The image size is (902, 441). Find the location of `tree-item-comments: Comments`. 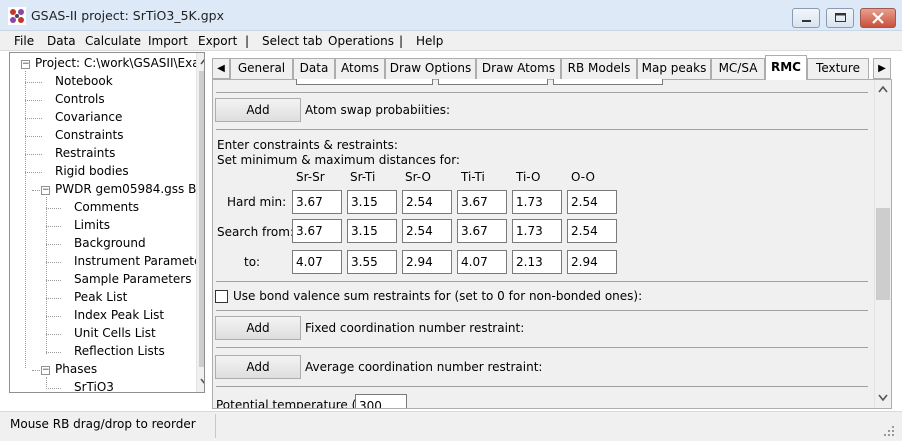

tree-item-comments: Comments is located at coordinates (106, 207).